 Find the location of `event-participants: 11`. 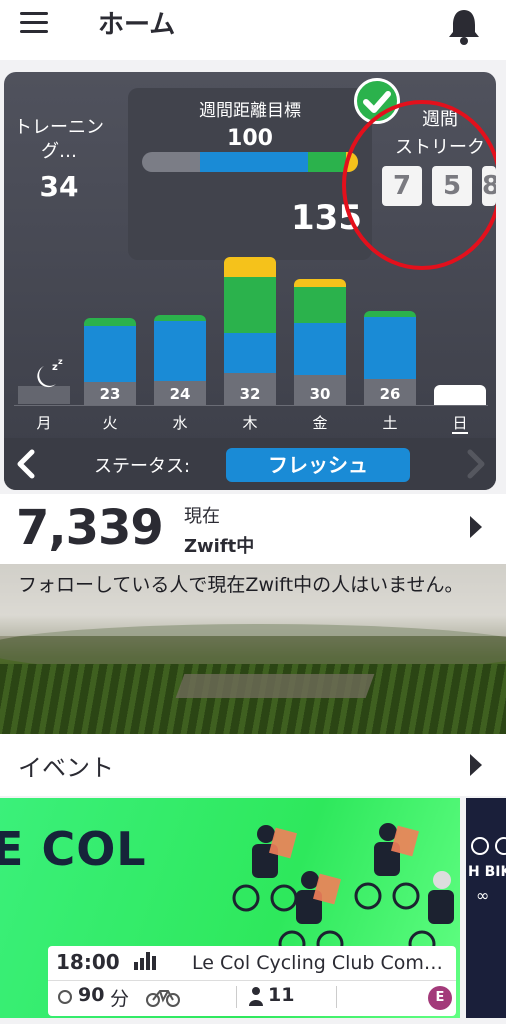

event-participants: 11 is located at coordinates (281, 995).